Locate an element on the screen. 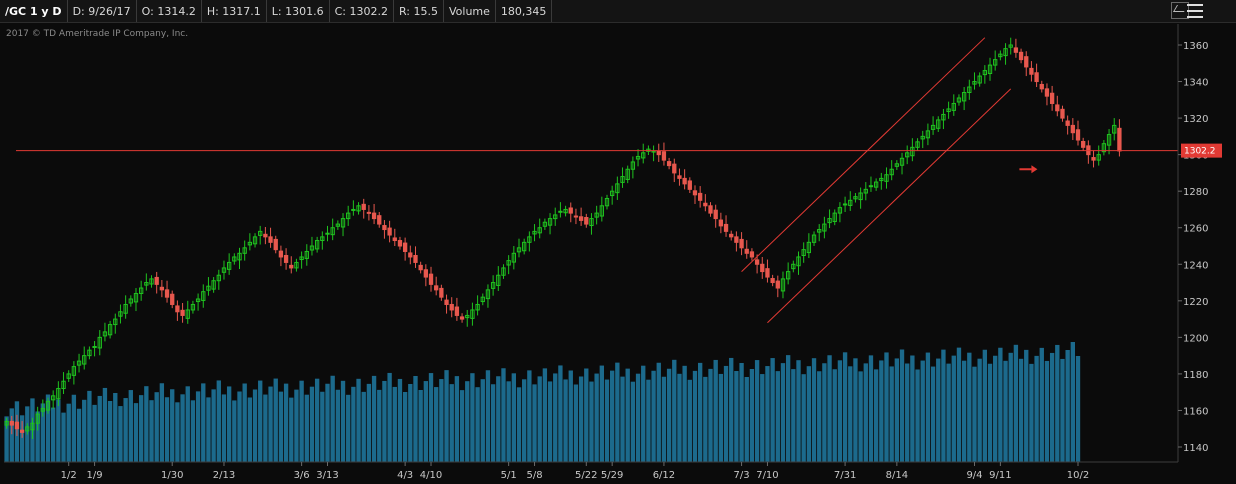 This screenshot has width=1236, height=484. y-tick-label: 1280 is located at coordinates (1195, 192).